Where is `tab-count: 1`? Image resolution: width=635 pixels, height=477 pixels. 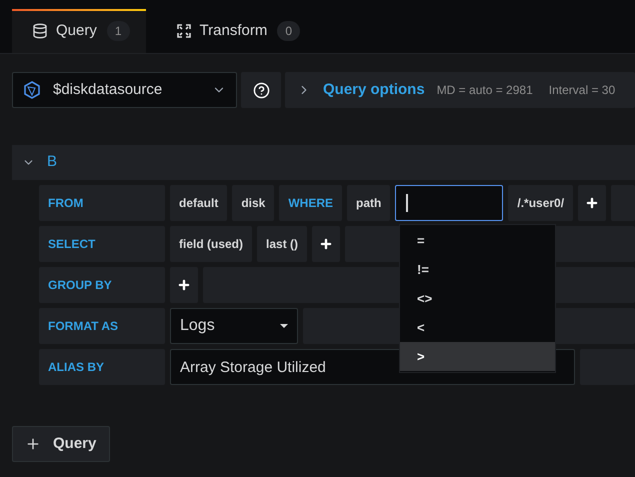
tab-count: 1 is located at coordinates (118, 31).